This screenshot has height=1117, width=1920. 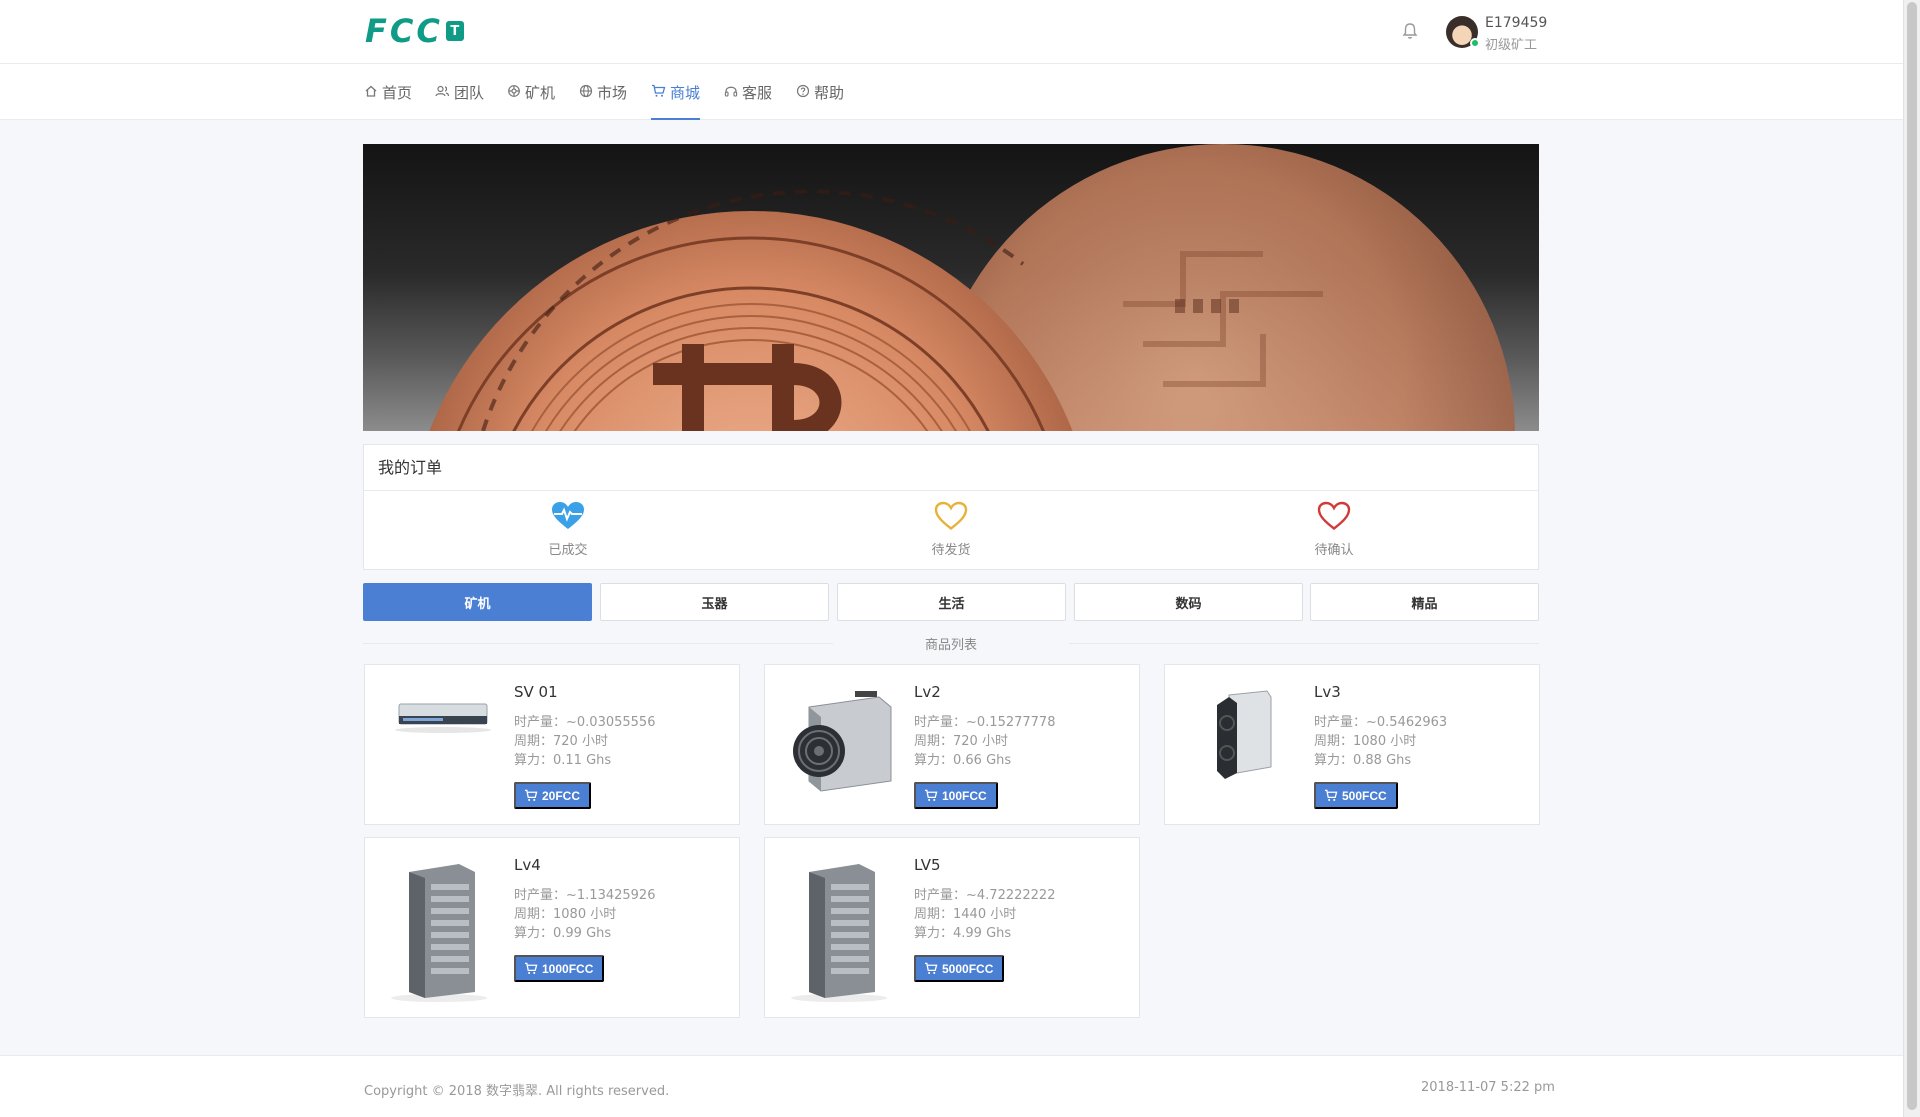 I want to click on buy-price: 500FCC, so click(x=1364, y=795).